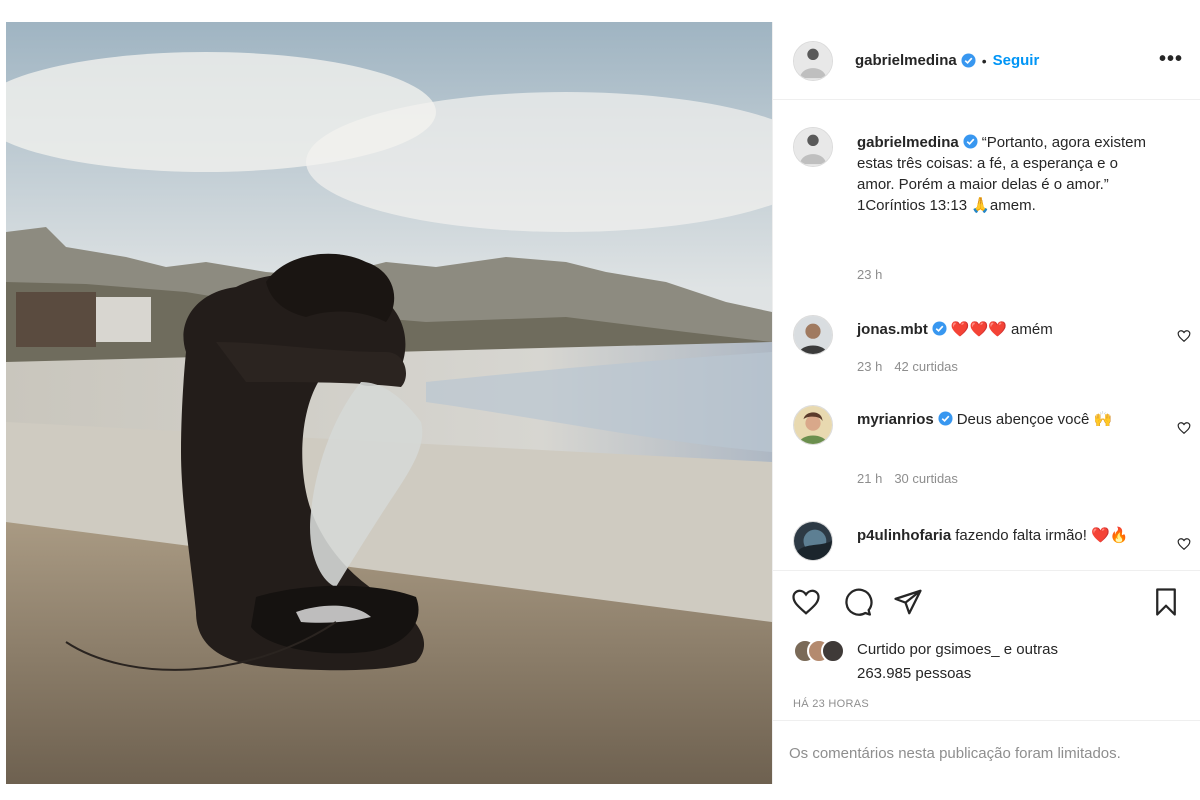 This screenshot has width=1200, height=800. What do you see at coordinates (906, 60) in the screenshot?
I see `author-username: gabrielmedina` at bounding box center [906, 60].